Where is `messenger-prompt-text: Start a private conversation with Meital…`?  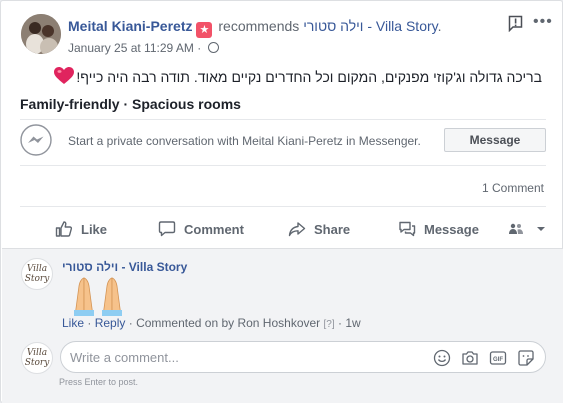
messenger-prompt-text: Start a private conversation with Meital… is located at coordinates (244, 141).